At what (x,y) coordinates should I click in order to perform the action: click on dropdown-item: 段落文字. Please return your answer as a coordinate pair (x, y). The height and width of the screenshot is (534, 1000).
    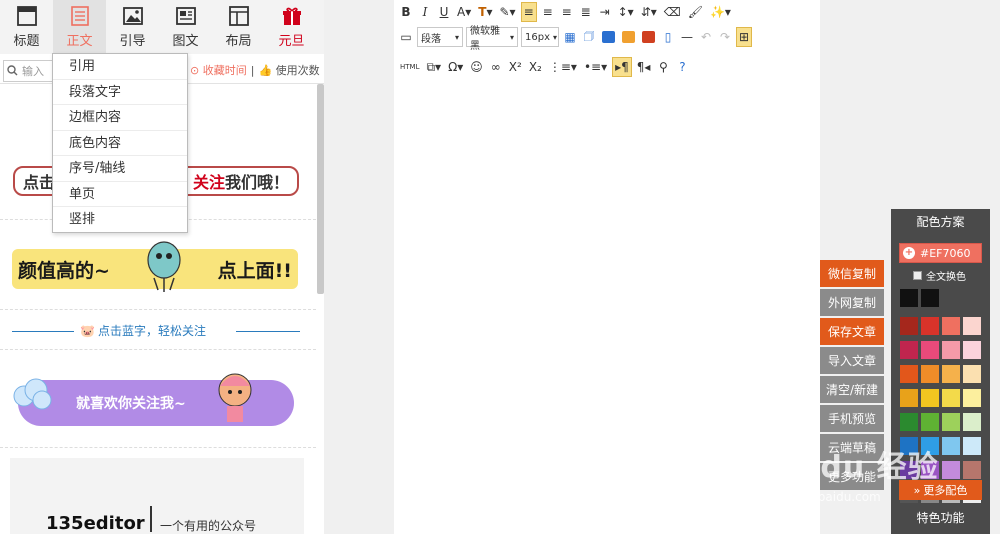
    Looking at the image, I should click on (120, 92).